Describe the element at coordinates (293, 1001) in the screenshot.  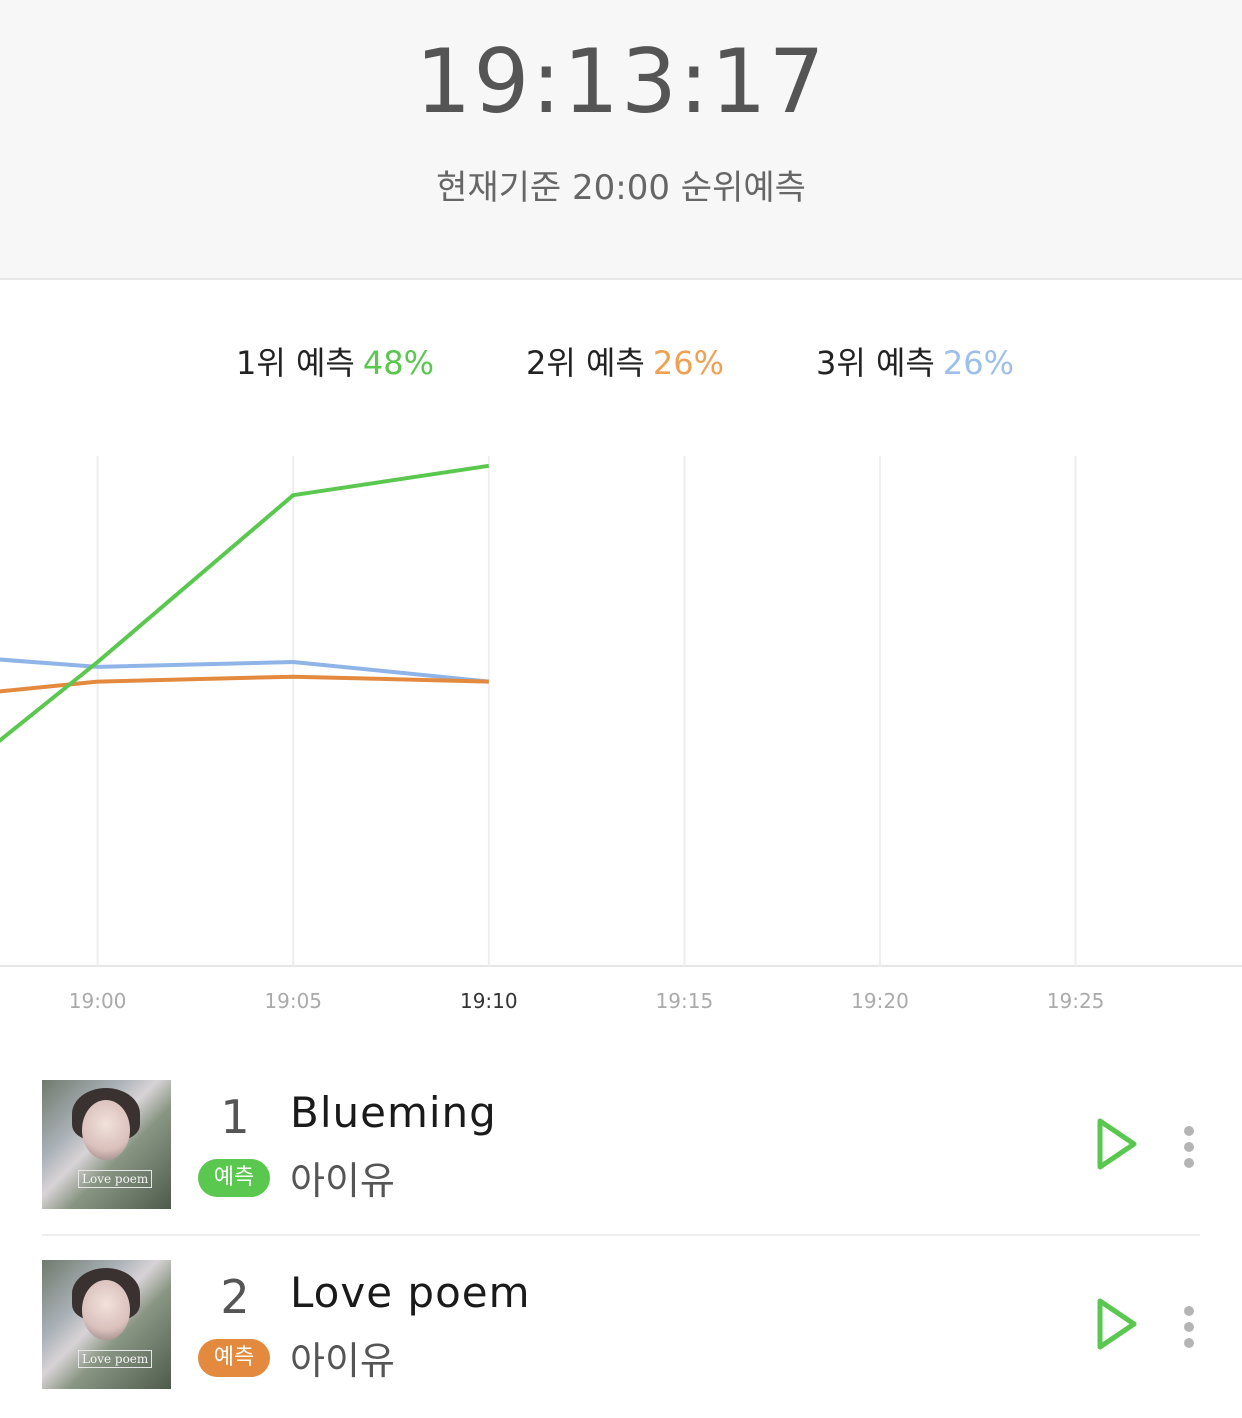
I see `x-tick-label: 19:05` at that location.